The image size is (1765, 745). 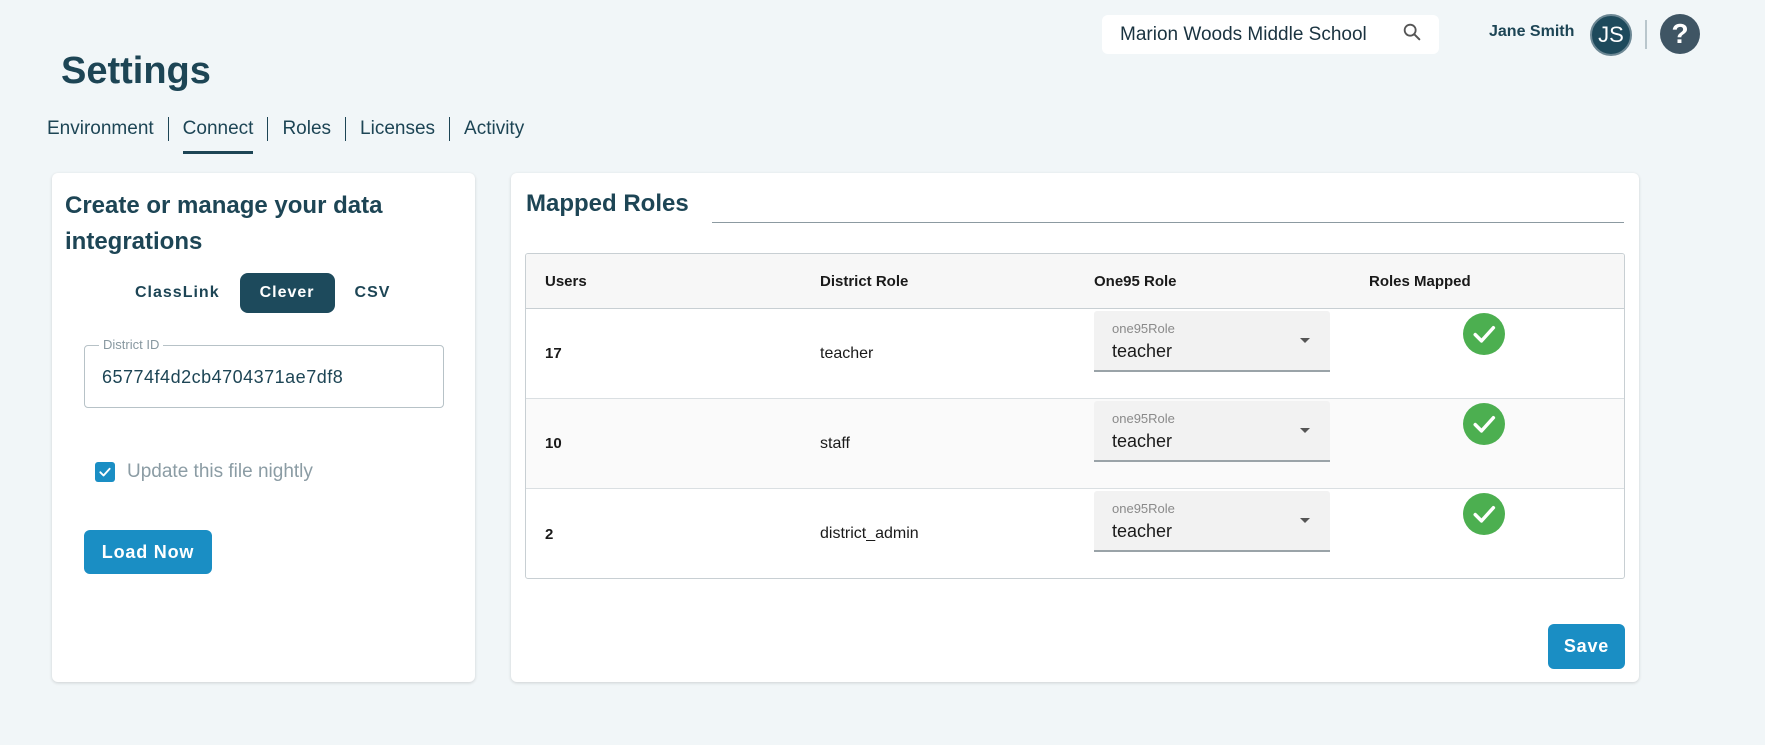 What do you see at coordinates (847, 353) in the screenshot?
I see `district-role: teacher` at bounding box center [847, 353].